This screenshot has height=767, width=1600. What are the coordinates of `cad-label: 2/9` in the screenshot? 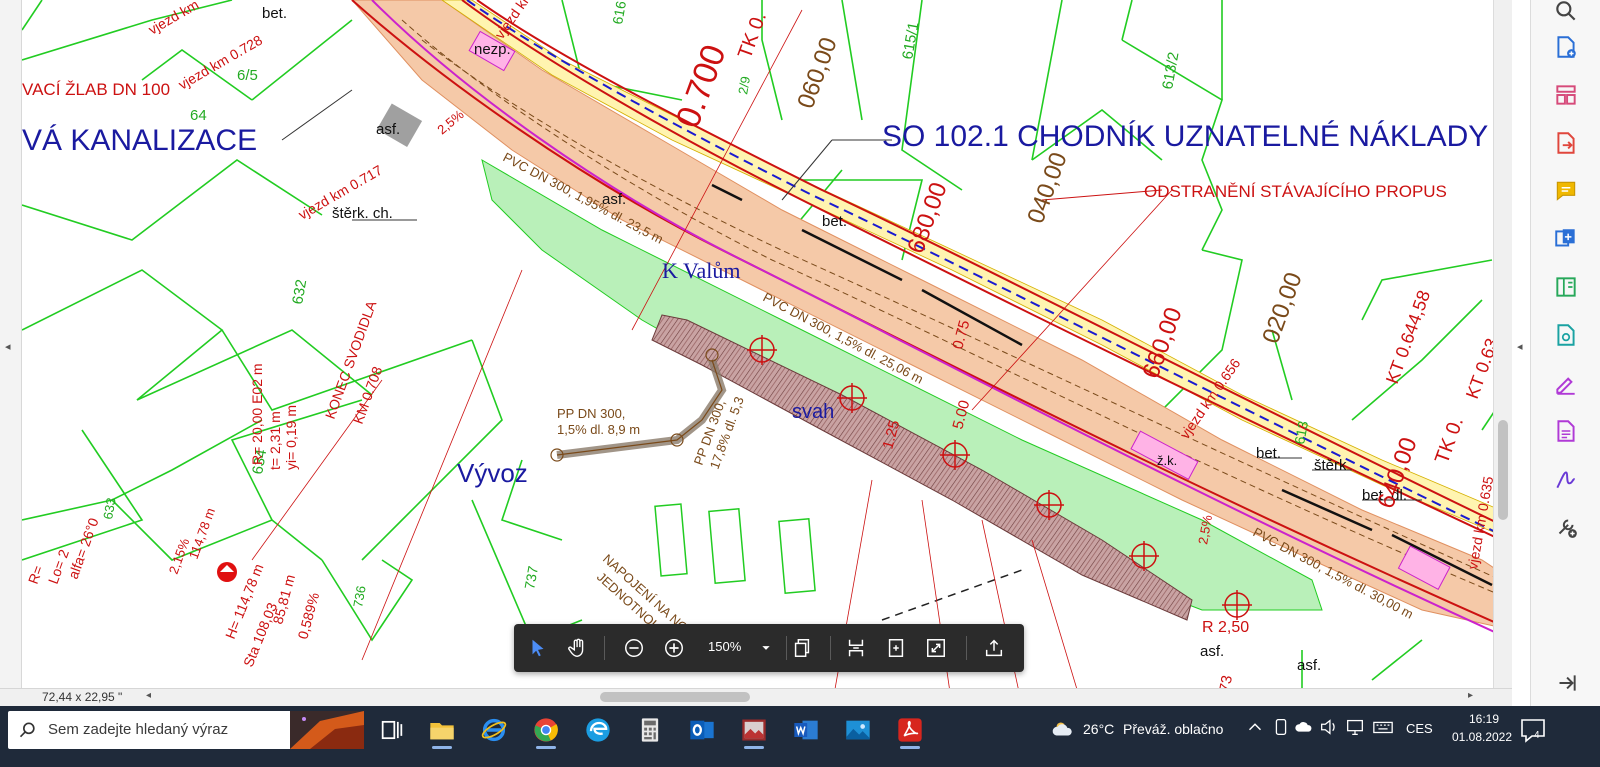 It's located at (744, 85).